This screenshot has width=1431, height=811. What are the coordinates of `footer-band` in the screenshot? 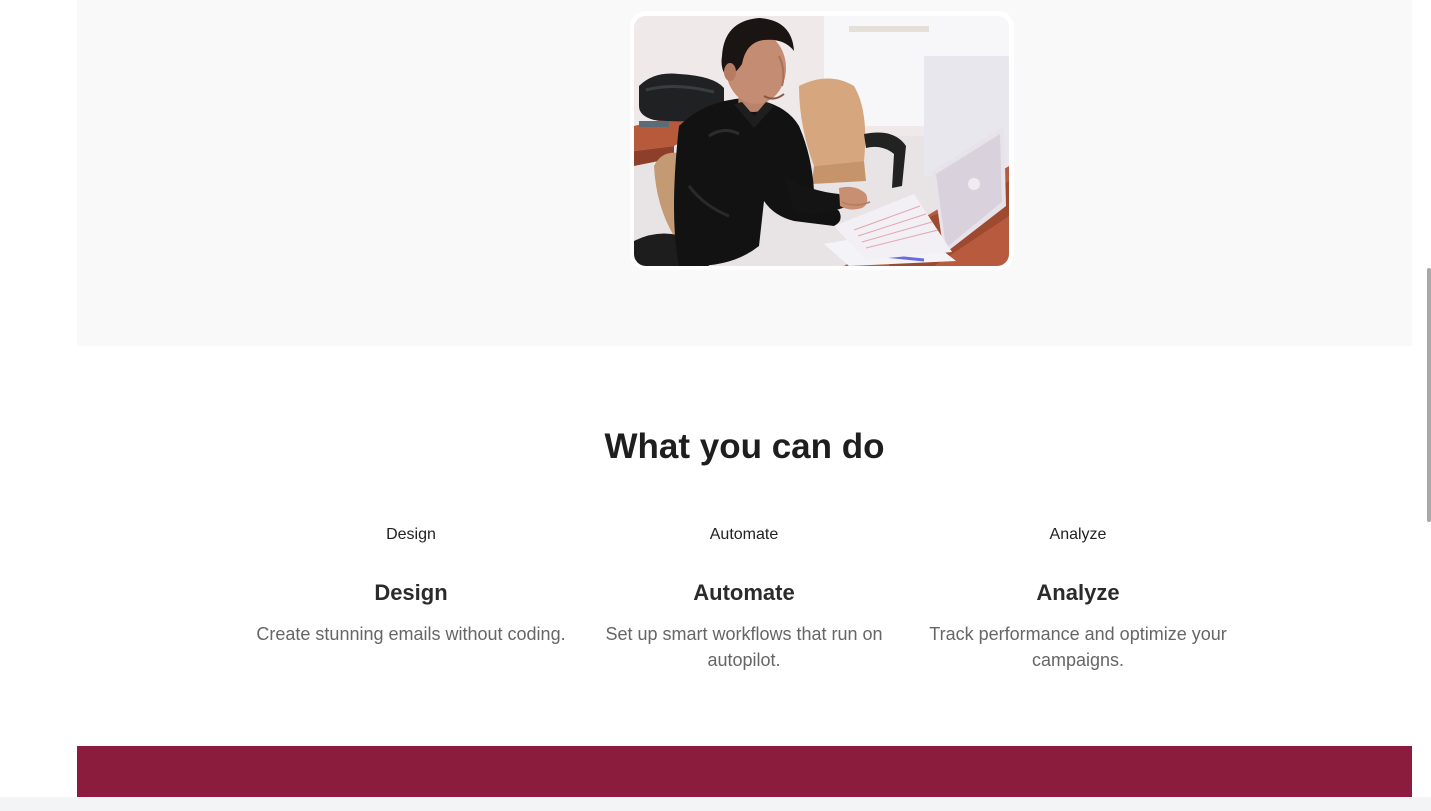 It's located at (744, 771).